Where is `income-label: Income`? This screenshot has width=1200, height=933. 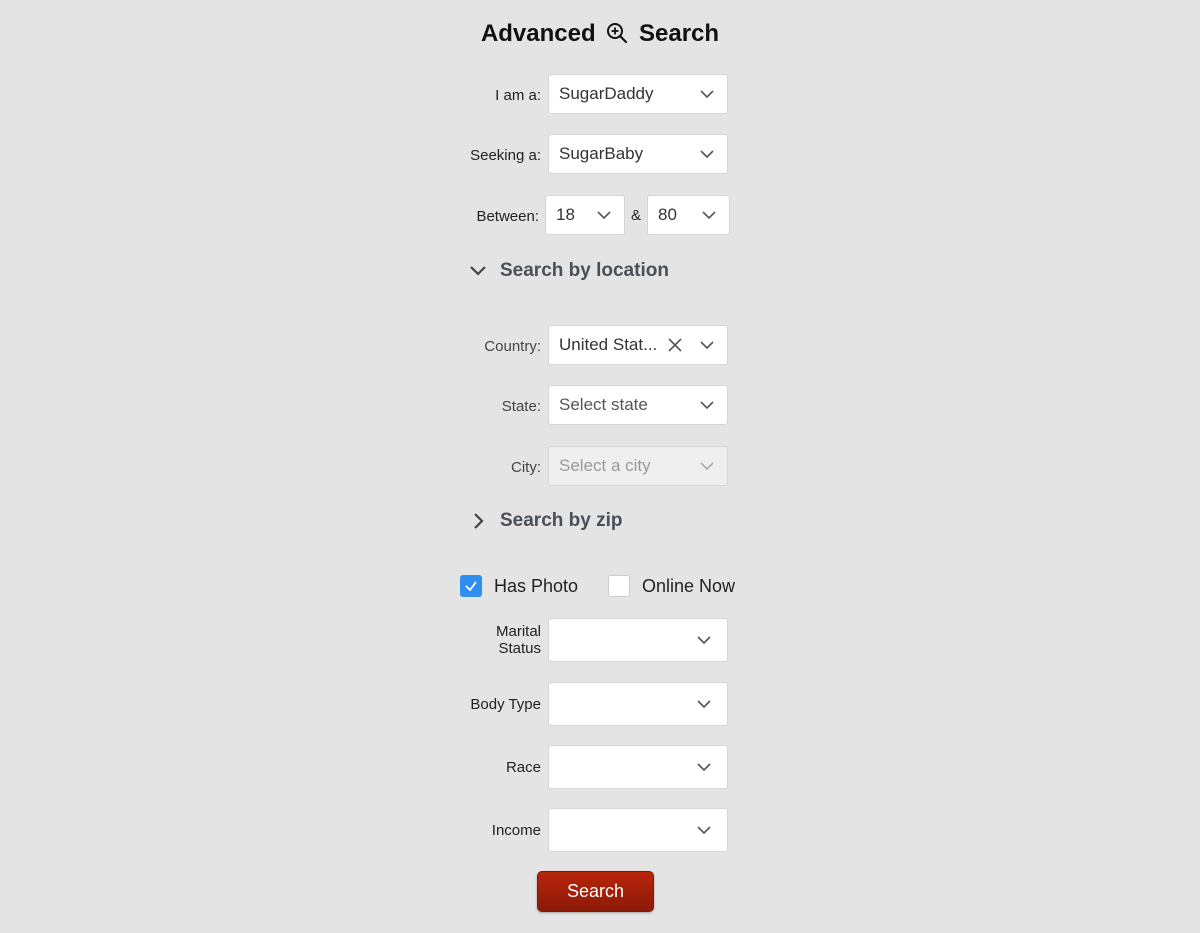
income-label: Income is located at coordinates (516, 830).